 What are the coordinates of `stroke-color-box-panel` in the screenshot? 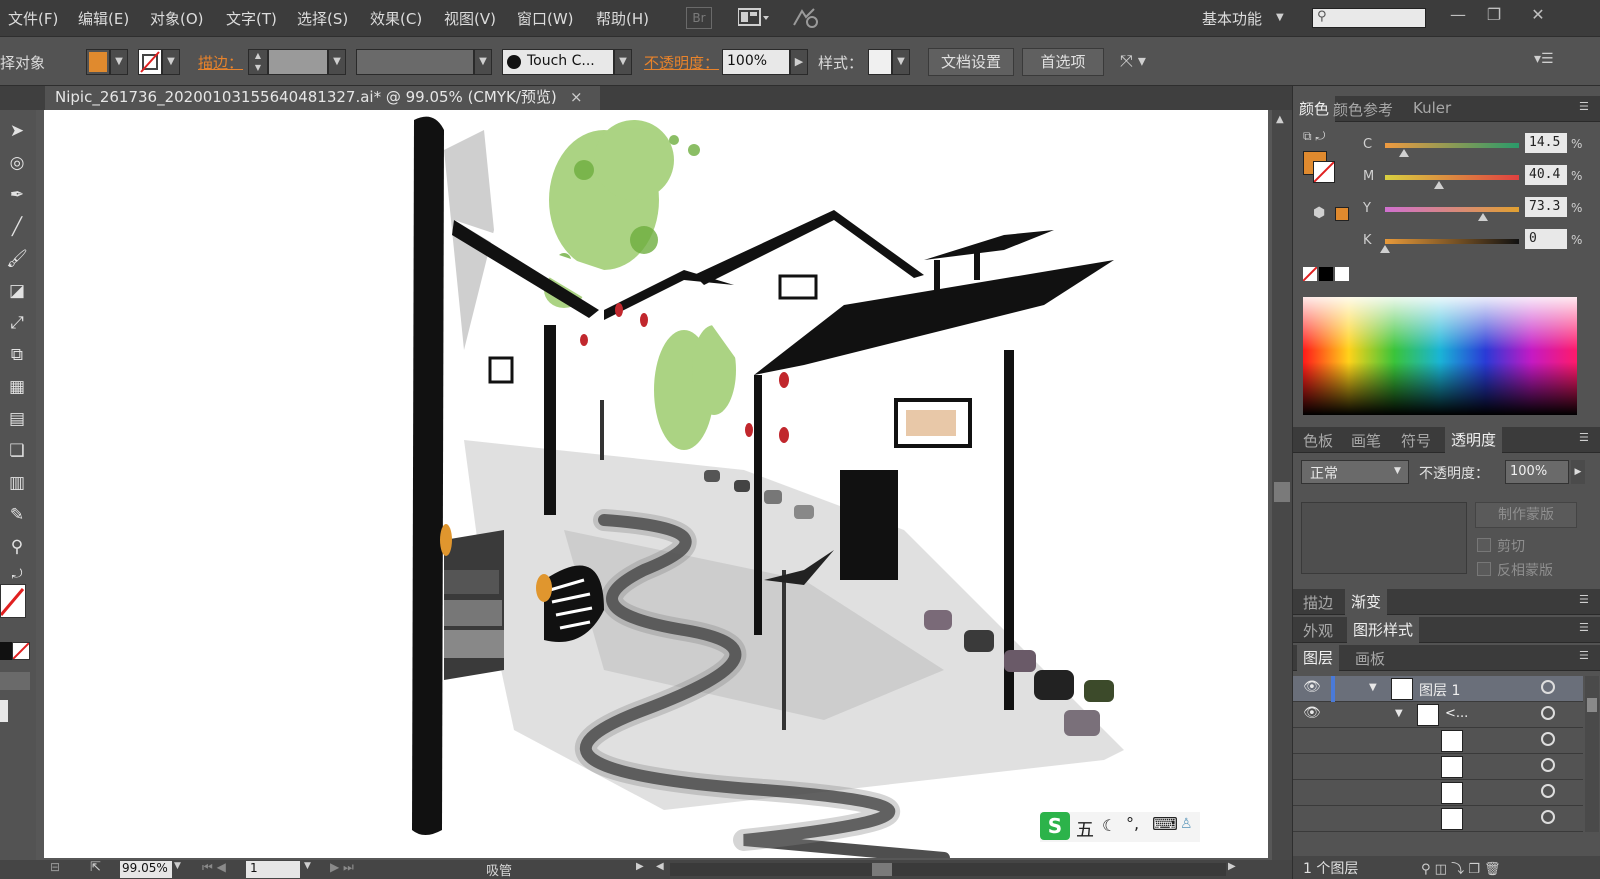 It's located at (1324, 172).